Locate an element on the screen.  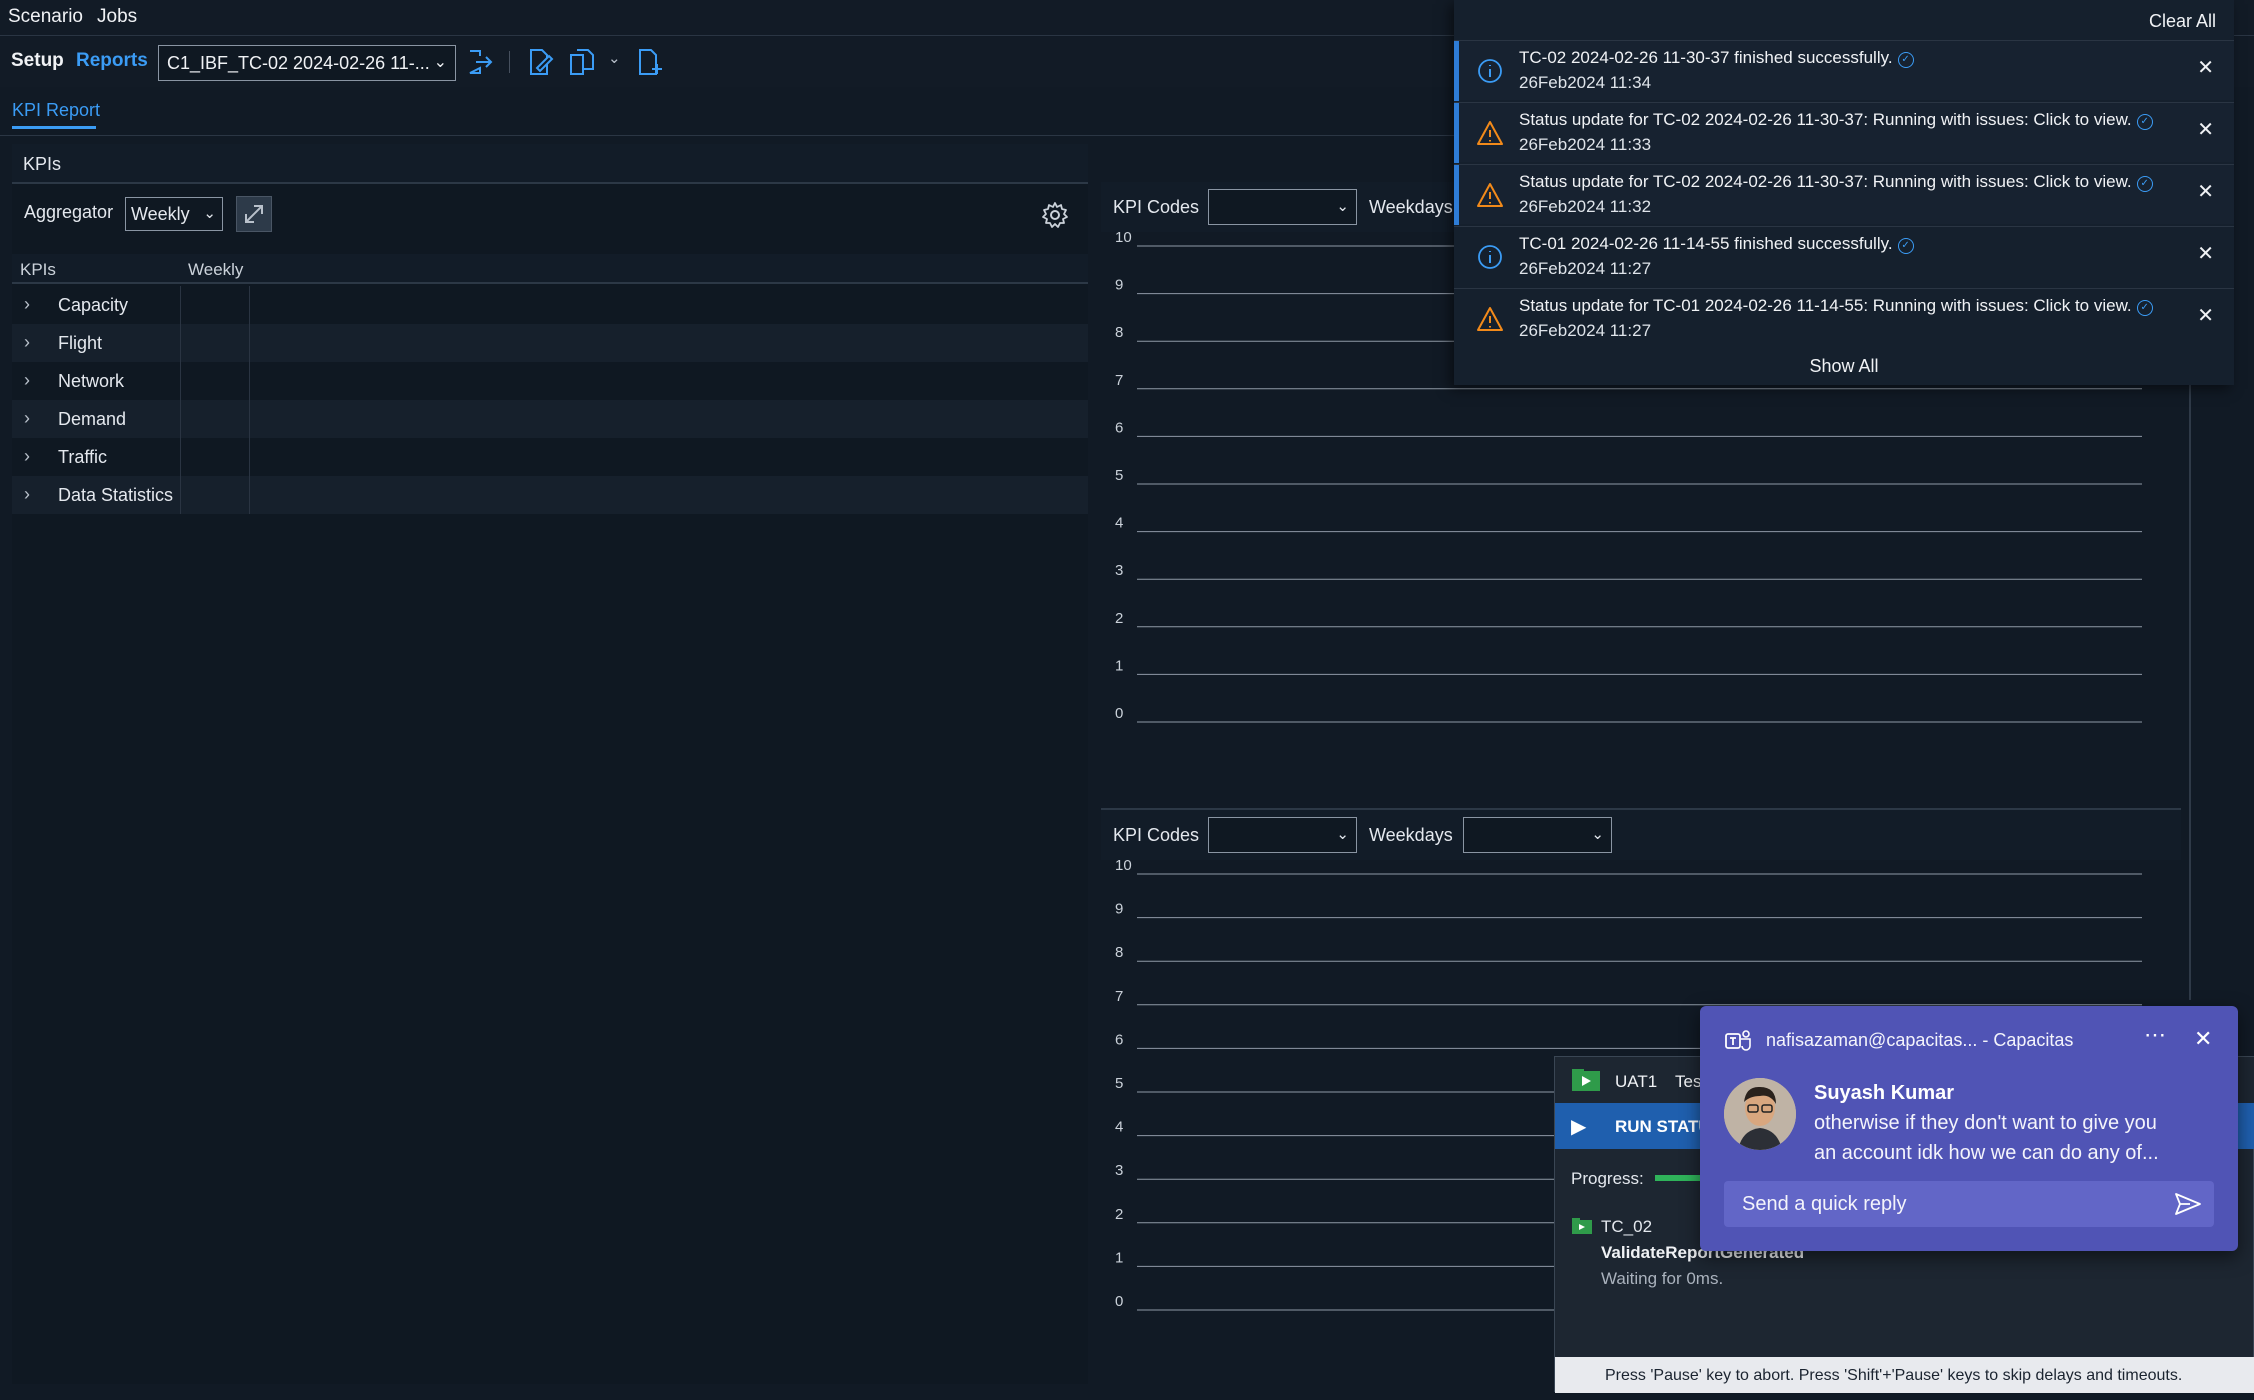
send-icon is located at coordinates (2188, 1204).